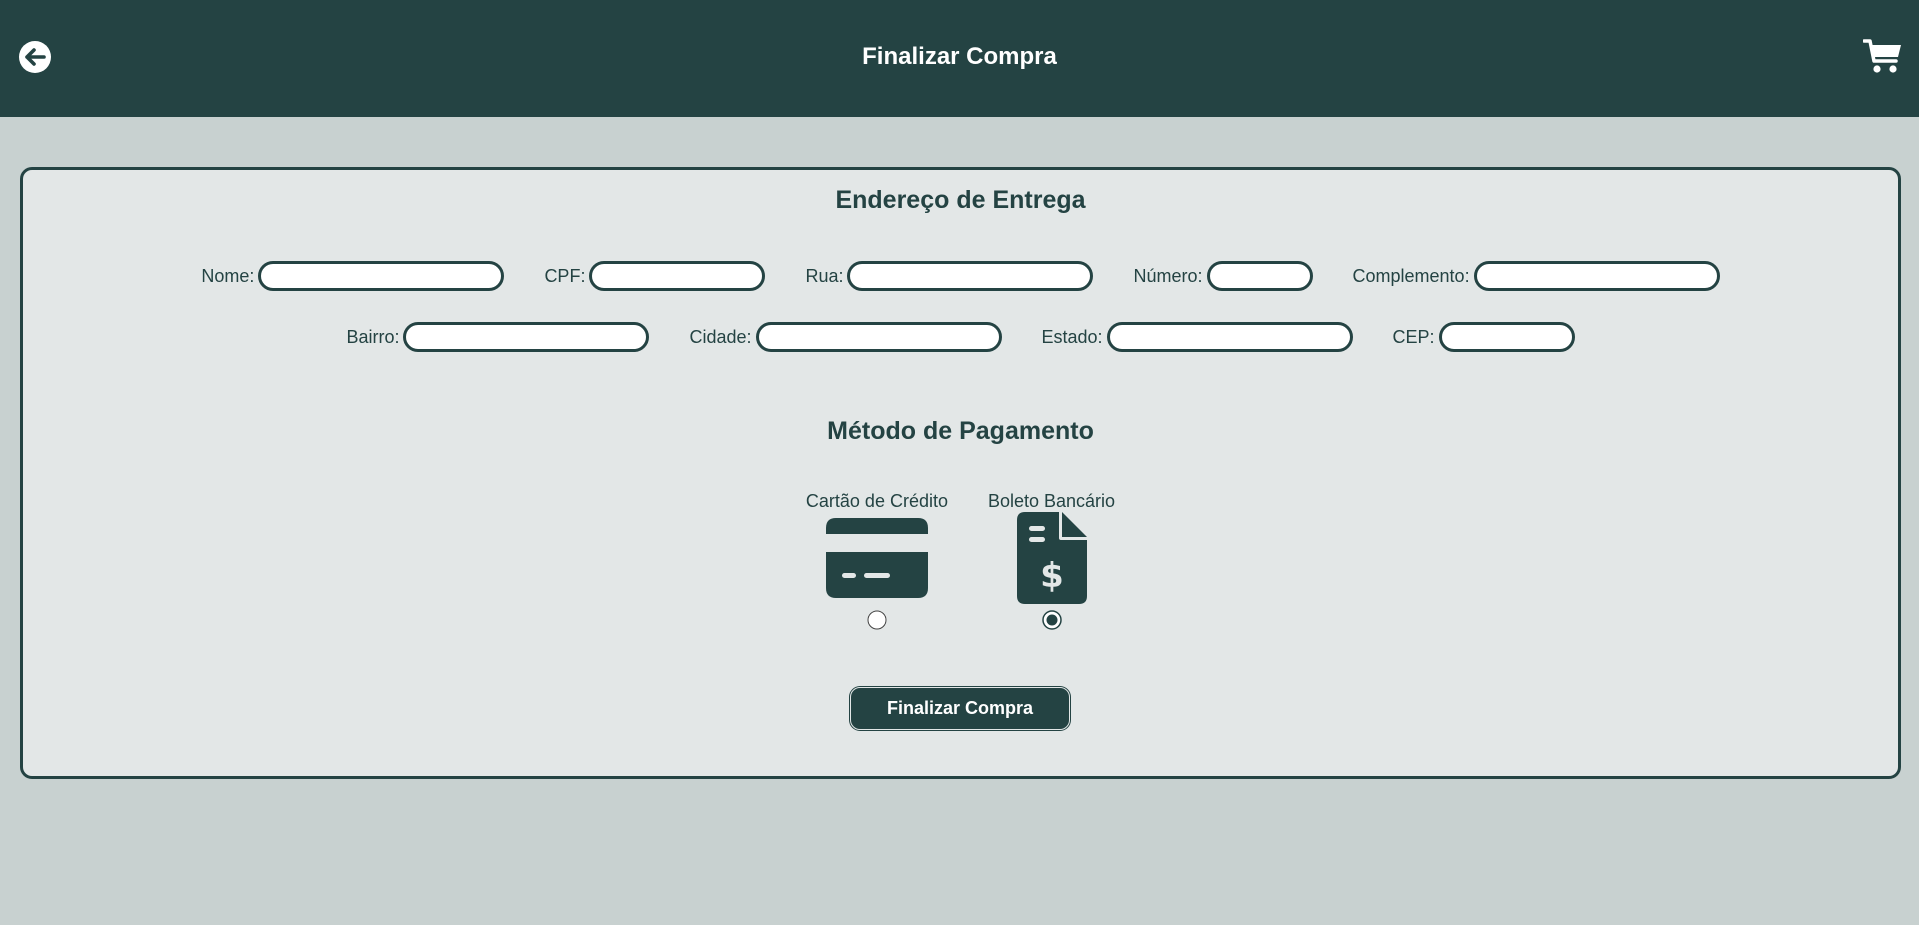 Image resolution: width=1919 pixels, height=925 pixels. Describe the element at coordinates (960, 560) in the screenshot. I see `payment-options: Cartão de Crédito Boleto Bancário $` at that location.